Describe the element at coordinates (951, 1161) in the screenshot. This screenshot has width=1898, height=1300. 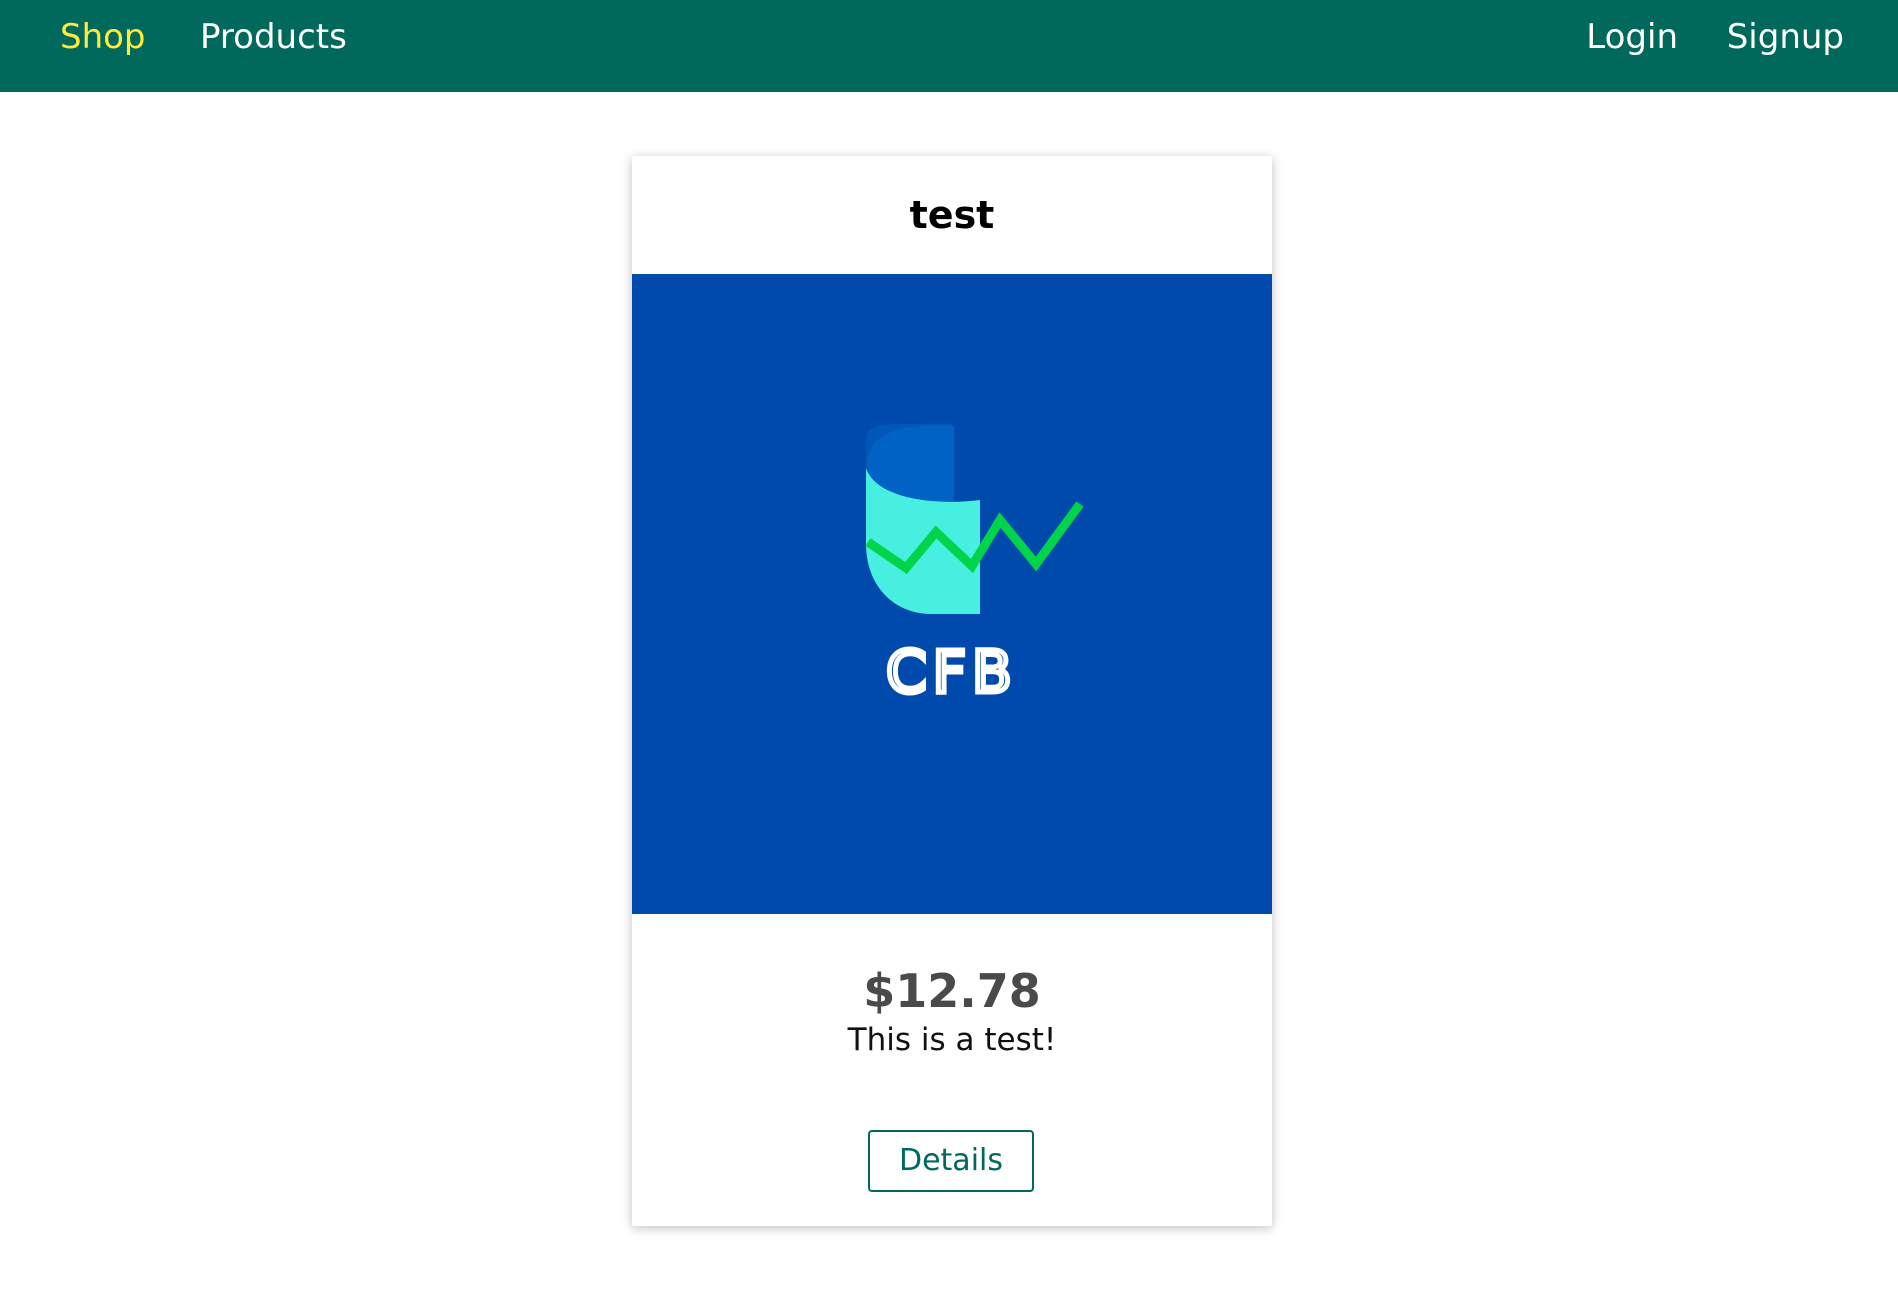
I see `details-button: Details` at that location.